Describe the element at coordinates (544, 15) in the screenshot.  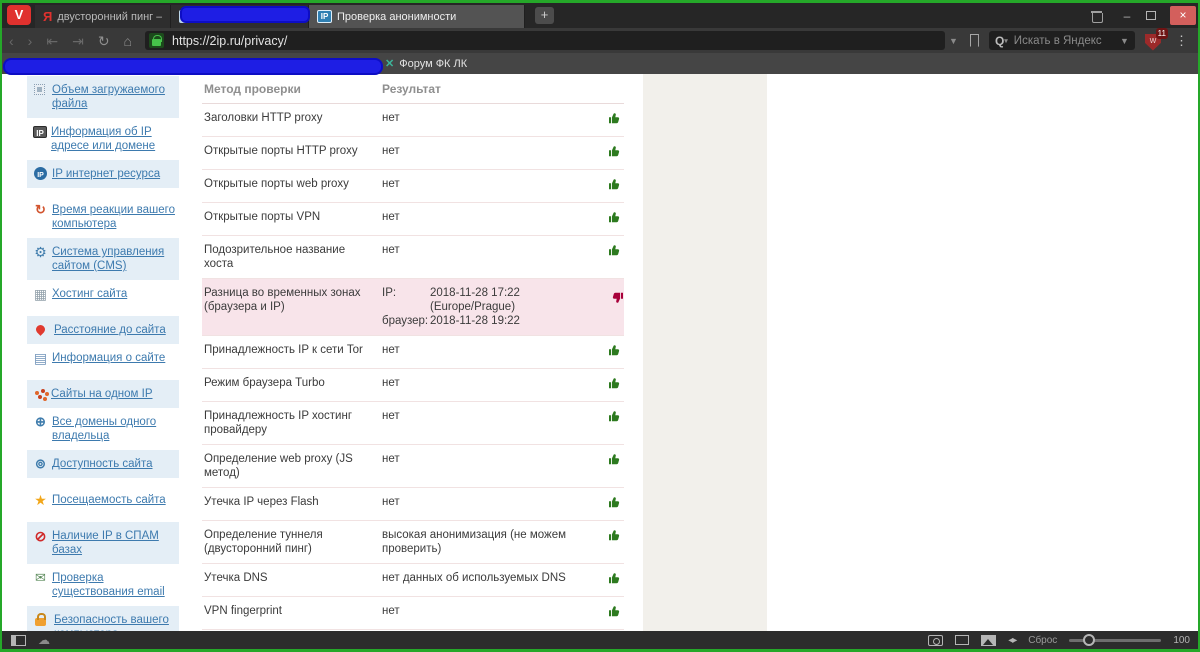
I see `new-tab-button: +` at that location.